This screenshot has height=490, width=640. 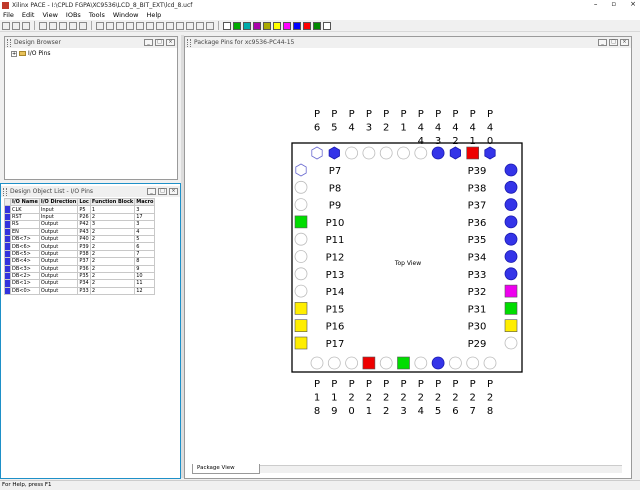 I want to click on table-cell: DB<5>, so click(x=25, y=254).